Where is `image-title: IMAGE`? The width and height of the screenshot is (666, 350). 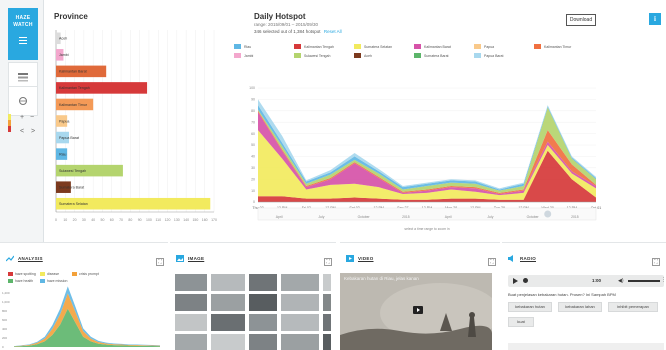
image-title: IMAGE is located at coordinates (196, 258).